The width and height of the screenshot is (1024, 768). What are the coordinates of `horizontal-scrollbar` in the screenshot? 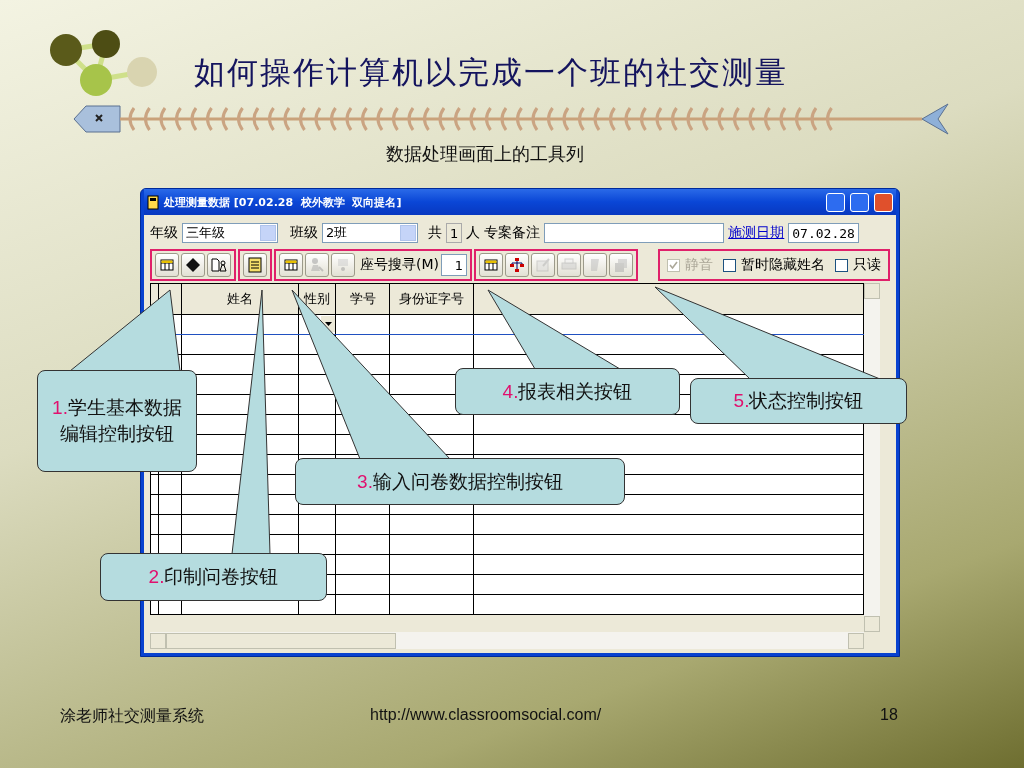 It's located at (507, 640).